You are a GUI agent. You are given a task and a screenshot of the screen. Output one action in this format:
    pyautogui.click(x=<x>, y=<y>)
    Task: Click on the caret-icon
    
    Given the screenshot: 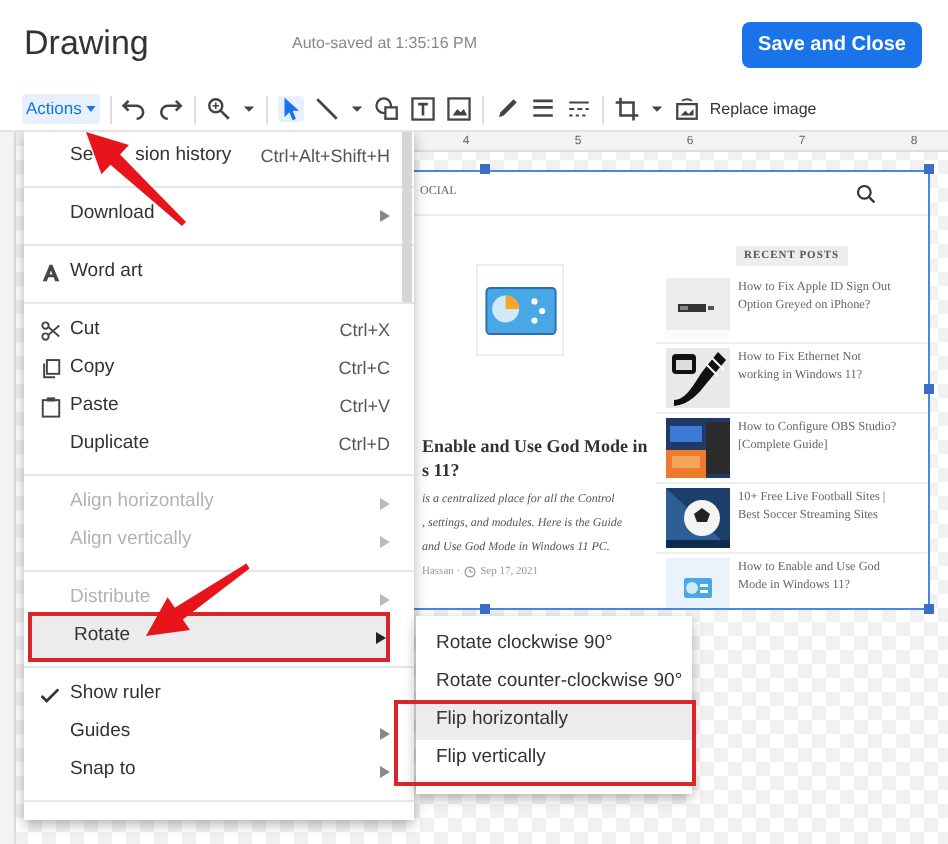 What is the action you would take?
    pyautogui.click(x=90, y=109)
    